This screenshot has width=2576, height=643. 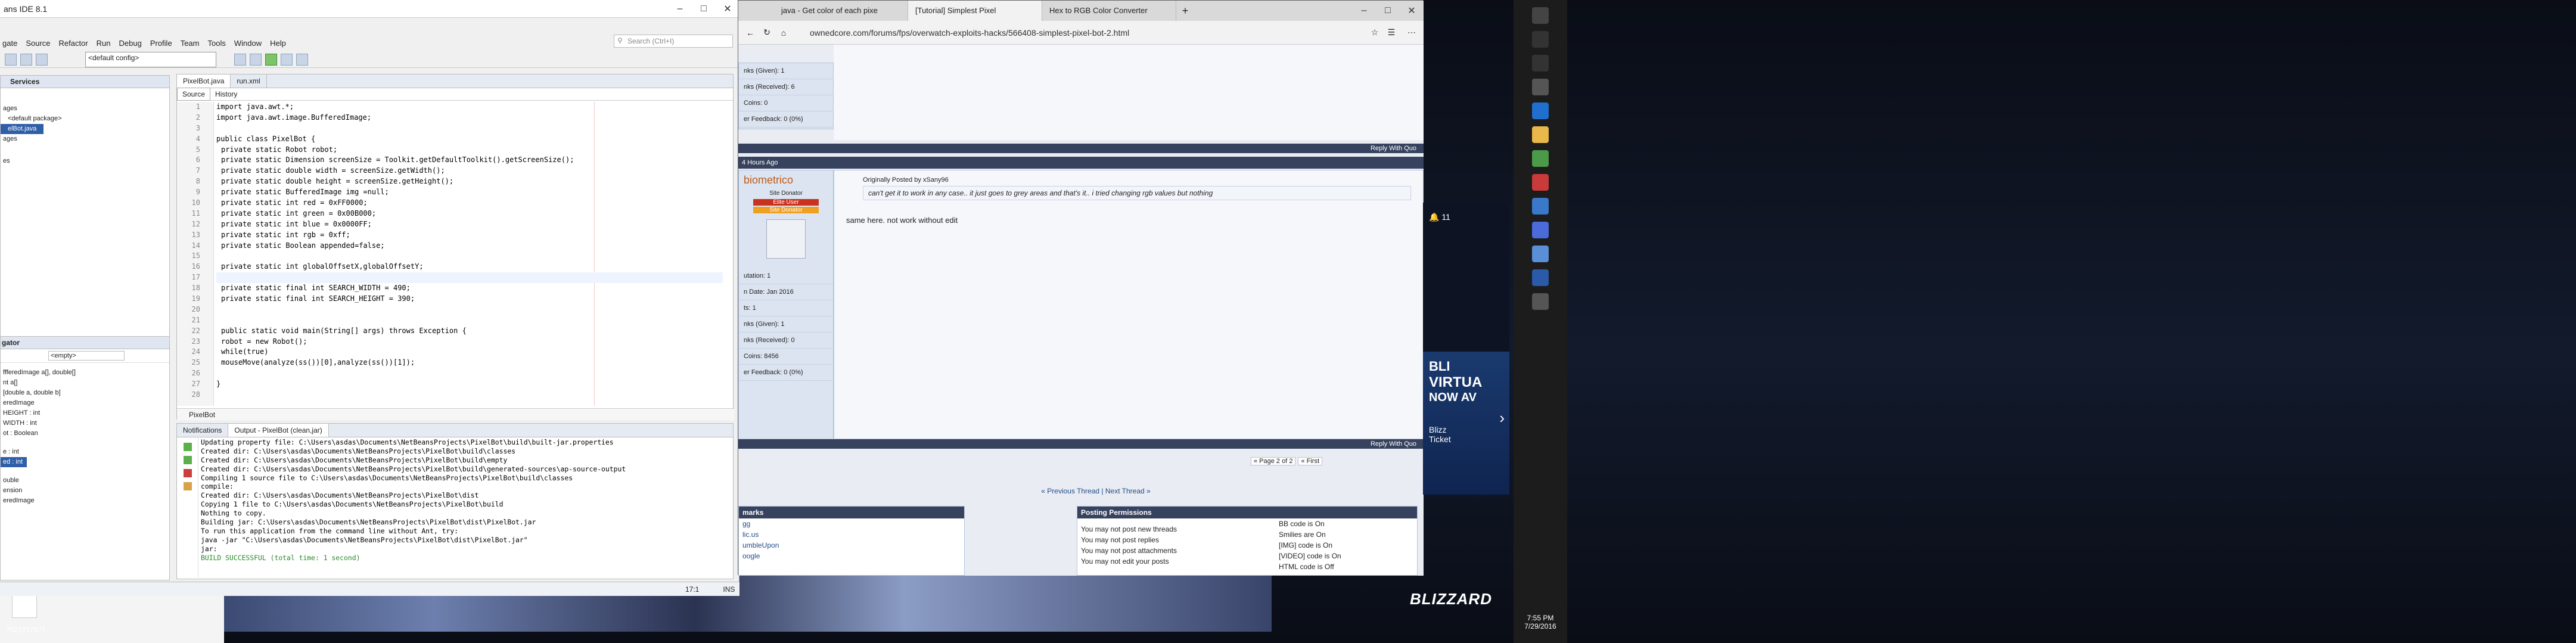 I want to click on history-button: History, so click(x=226, y=94).